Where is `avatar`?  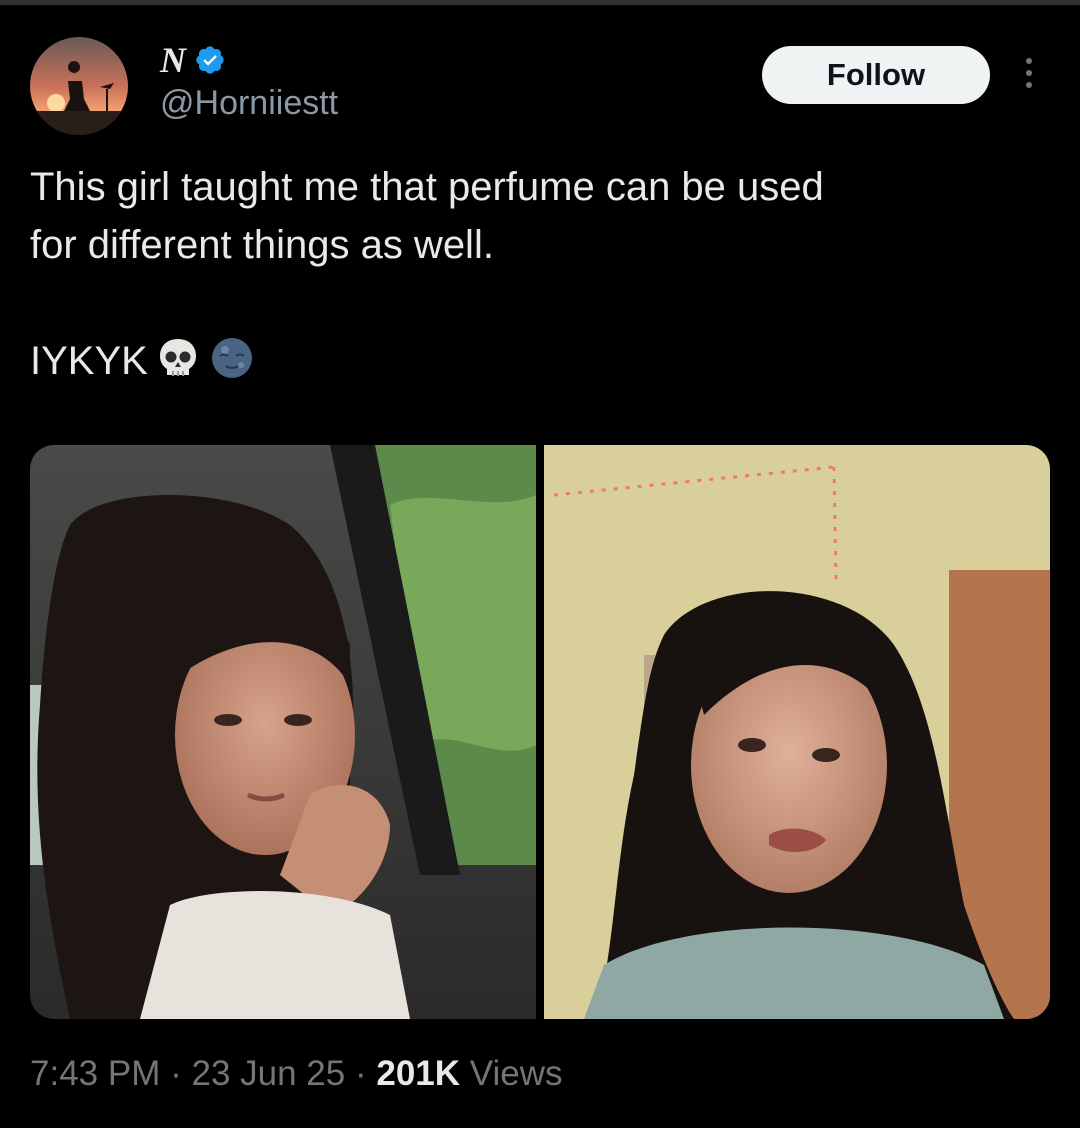
avatar is located at coordinates (79, 86).